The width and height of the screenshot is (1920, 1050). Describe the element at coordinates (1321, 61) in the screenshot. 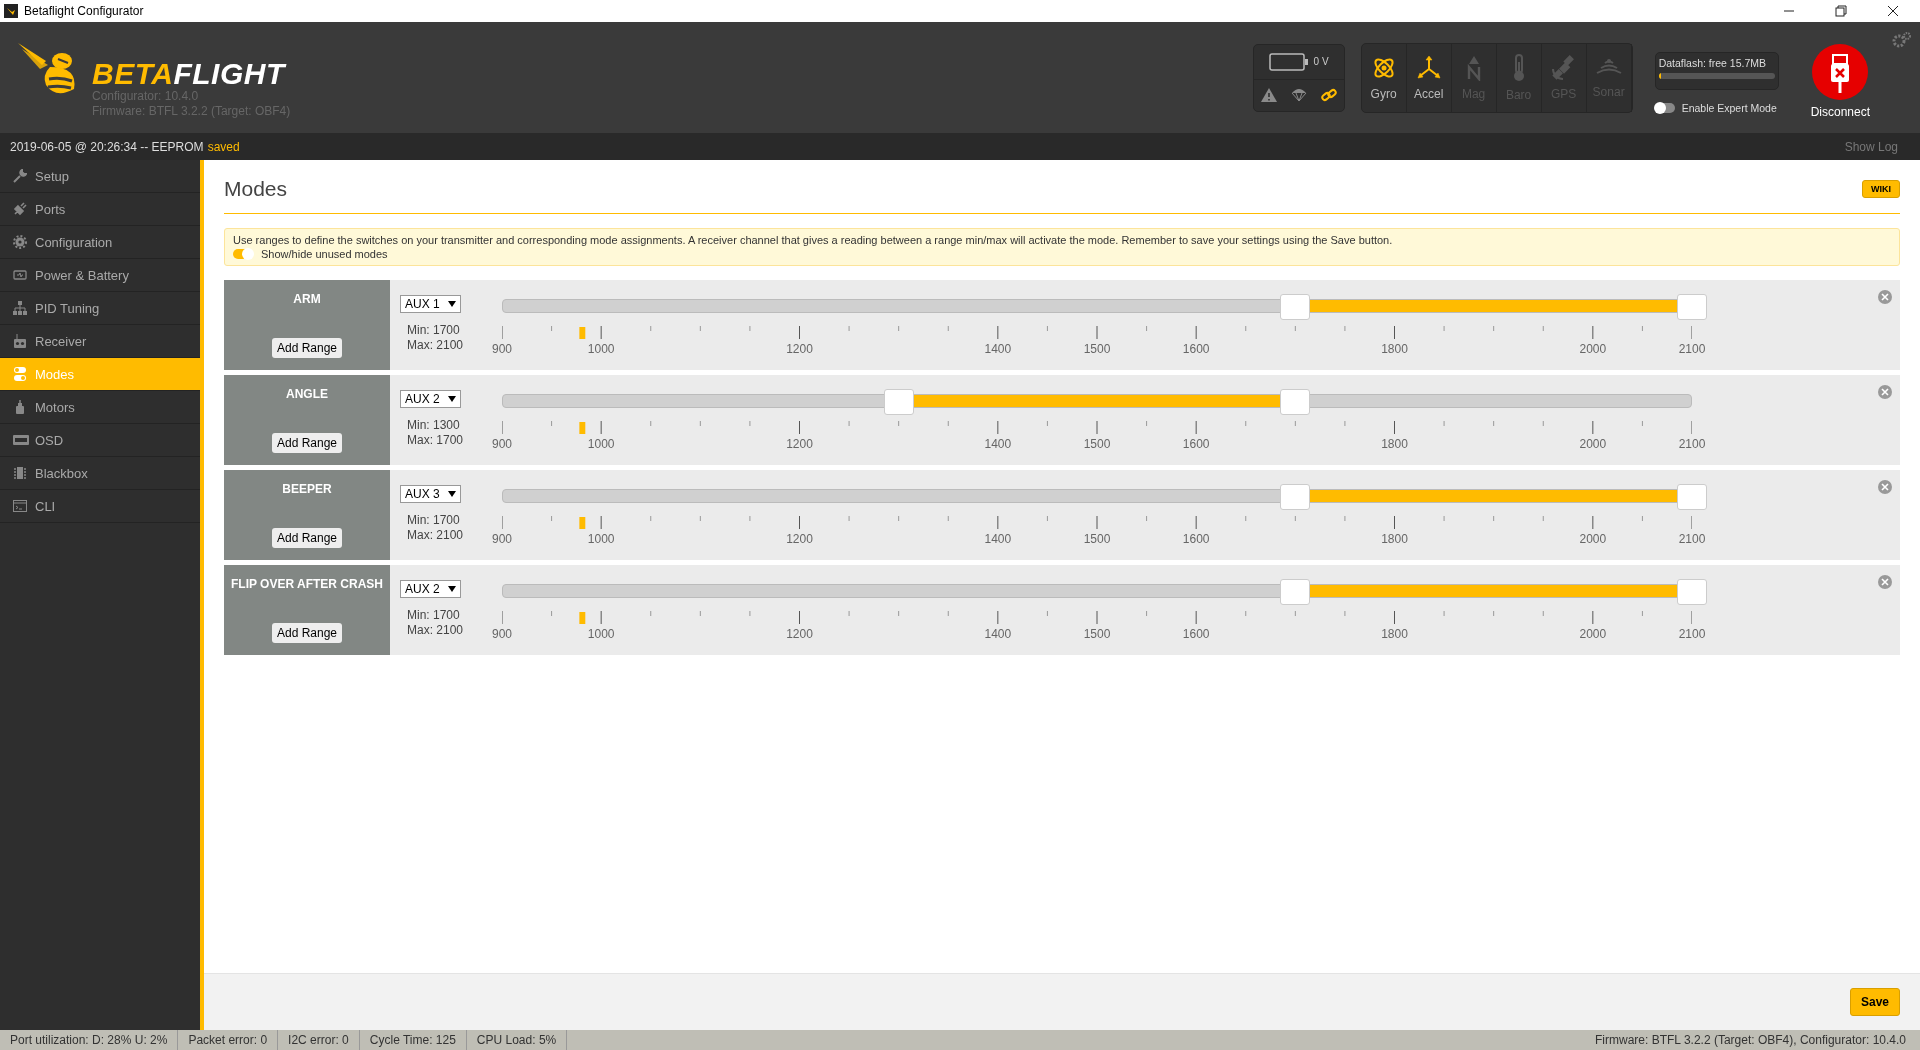

I see `battery-voltage: 0 V` at that location.